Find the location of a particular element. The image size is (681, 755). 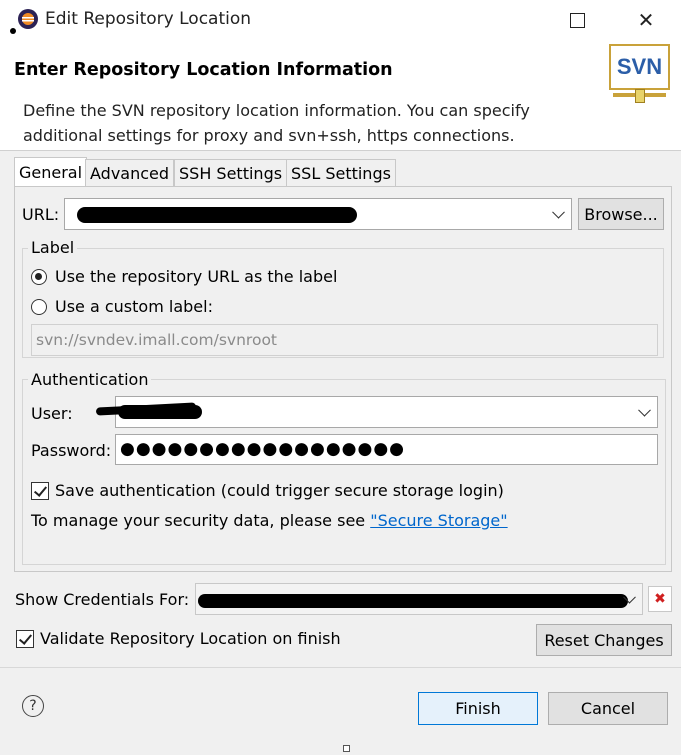

svn-logo-box: SVN is located at coordinates (639, 67).